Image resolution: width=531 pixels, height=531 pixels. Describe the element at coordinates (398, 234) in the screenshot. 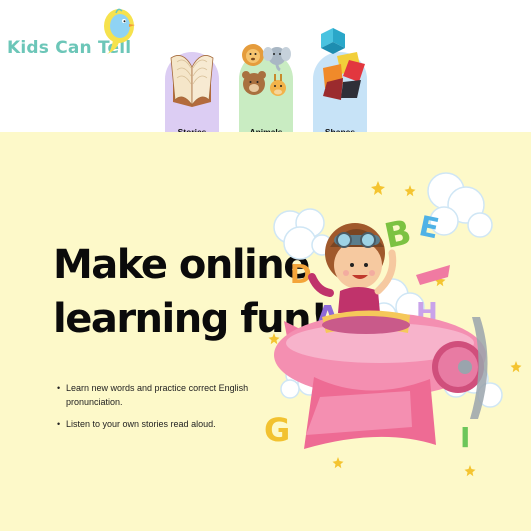

I see `letter-b: B` at that location.